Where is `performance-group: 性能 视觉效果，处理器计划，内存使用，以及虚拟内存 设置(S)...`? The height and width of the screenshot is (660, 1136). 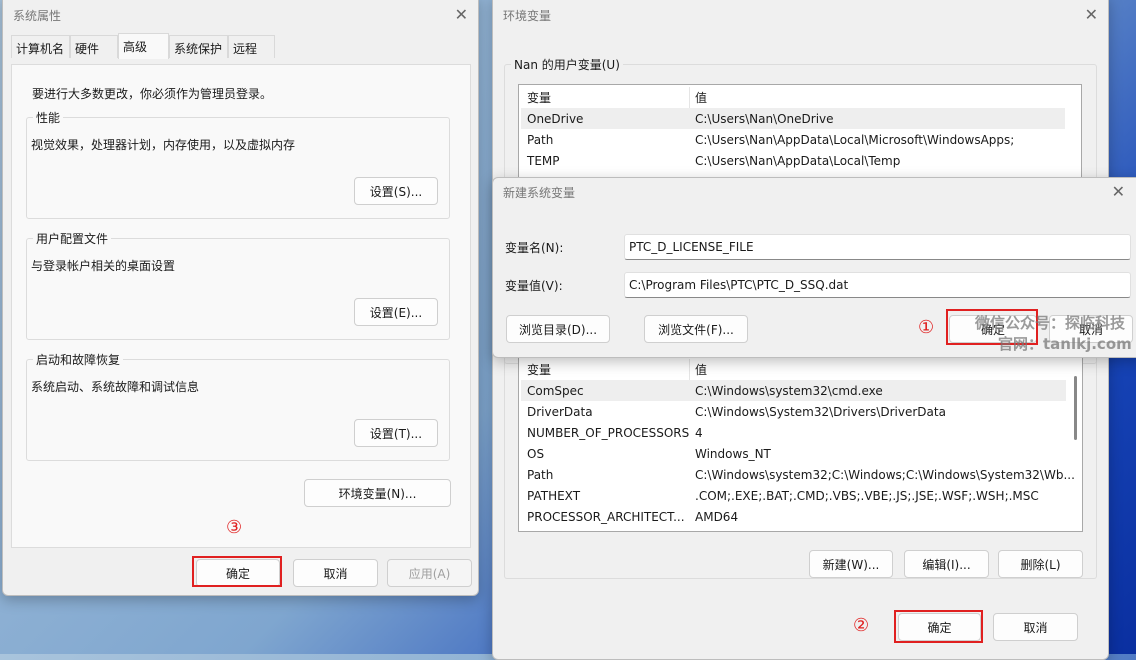 performance-group: 性能 视觉效果，处理器计划，内存使用，以及虚拟内存 设置(S)... is located at coordinates (238, 164).